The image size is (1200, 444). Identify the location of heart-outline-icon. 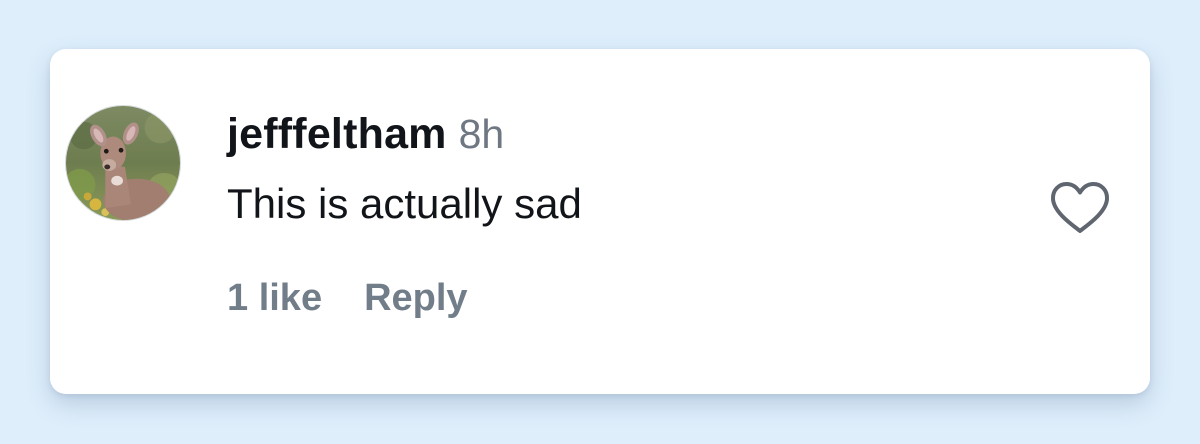
(1080, 207).